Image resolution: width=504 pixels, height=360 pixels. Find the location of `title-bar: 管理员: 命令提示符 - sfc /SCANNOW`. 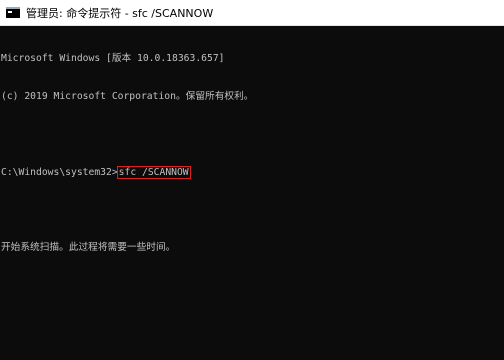

title-bar: 管理员: 命令提示符 - sfc /SCANNOW is located at coordinates (252, 13).